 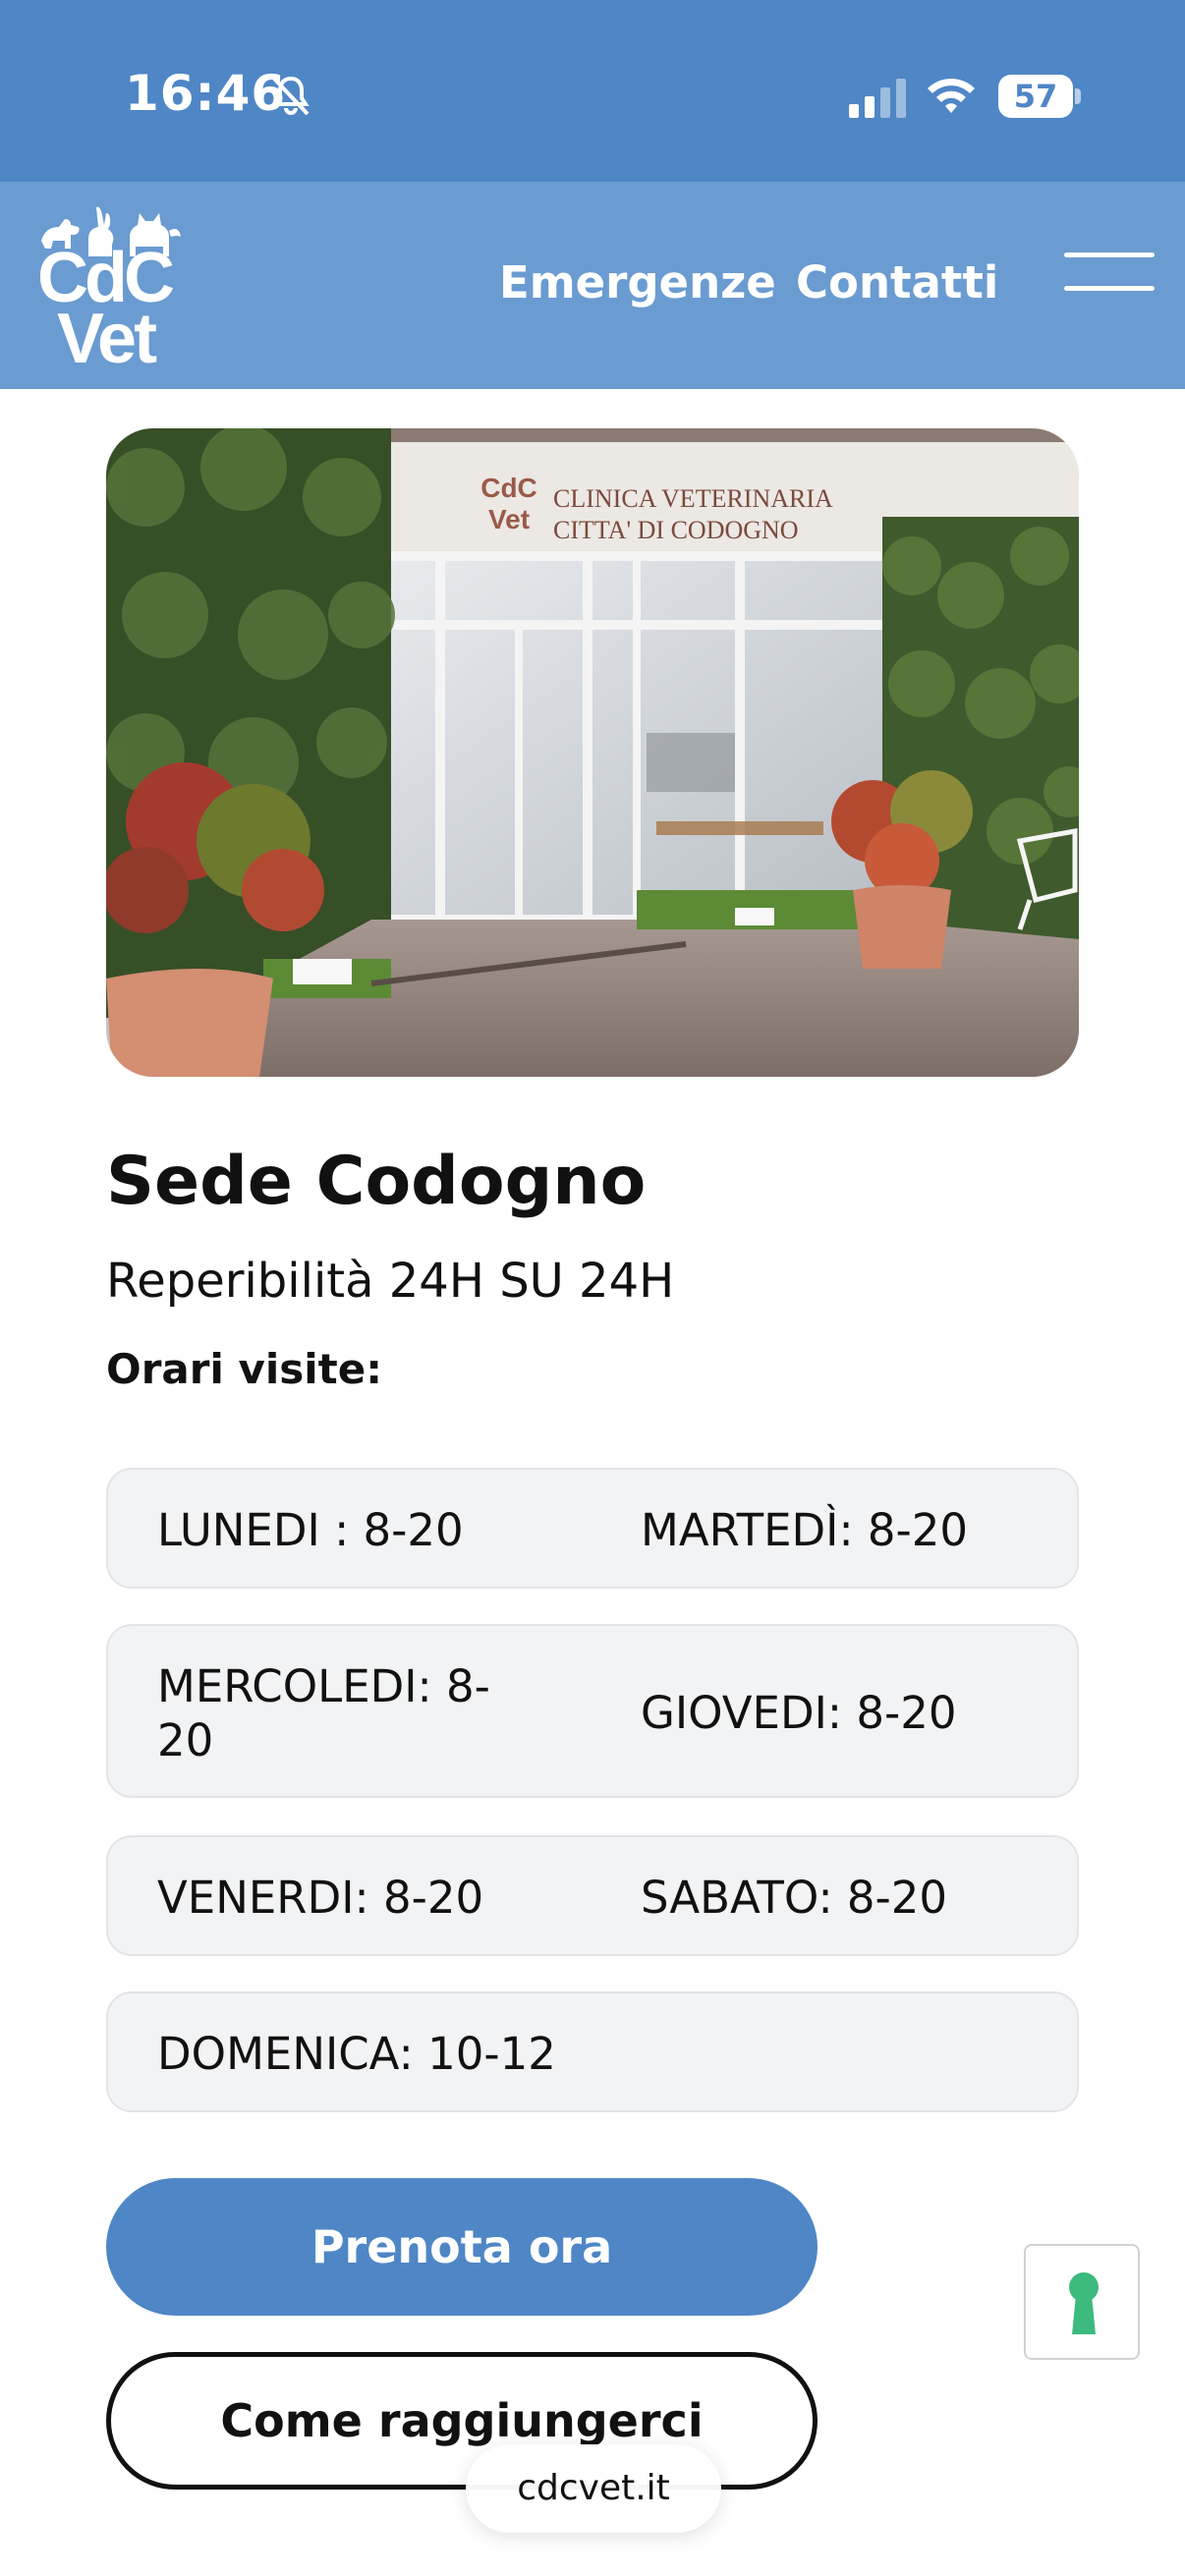 What do you see at coordinates (291, 96) in the screenshot?
I see `bell-slash-icon` at bounding box center [291, 96].